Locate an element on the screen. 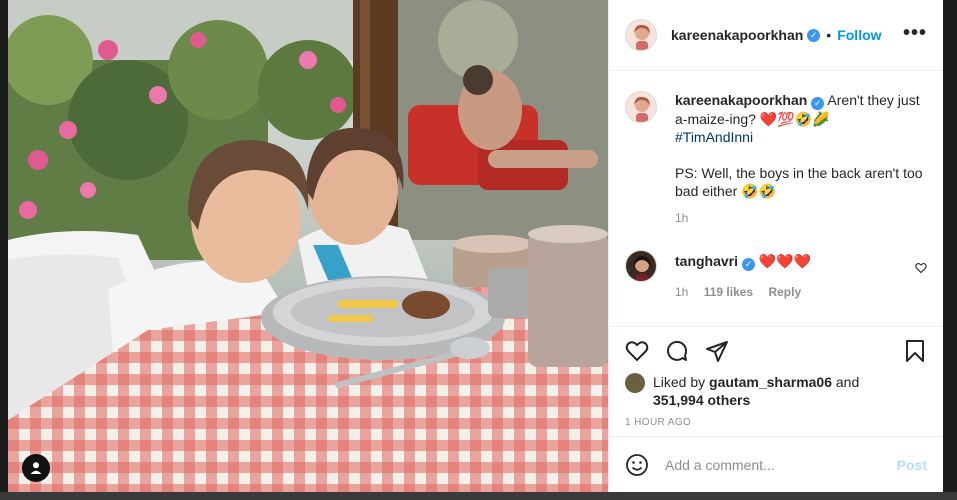  liker-username: gautam_sharma06 is located at coordinates (770, 382).